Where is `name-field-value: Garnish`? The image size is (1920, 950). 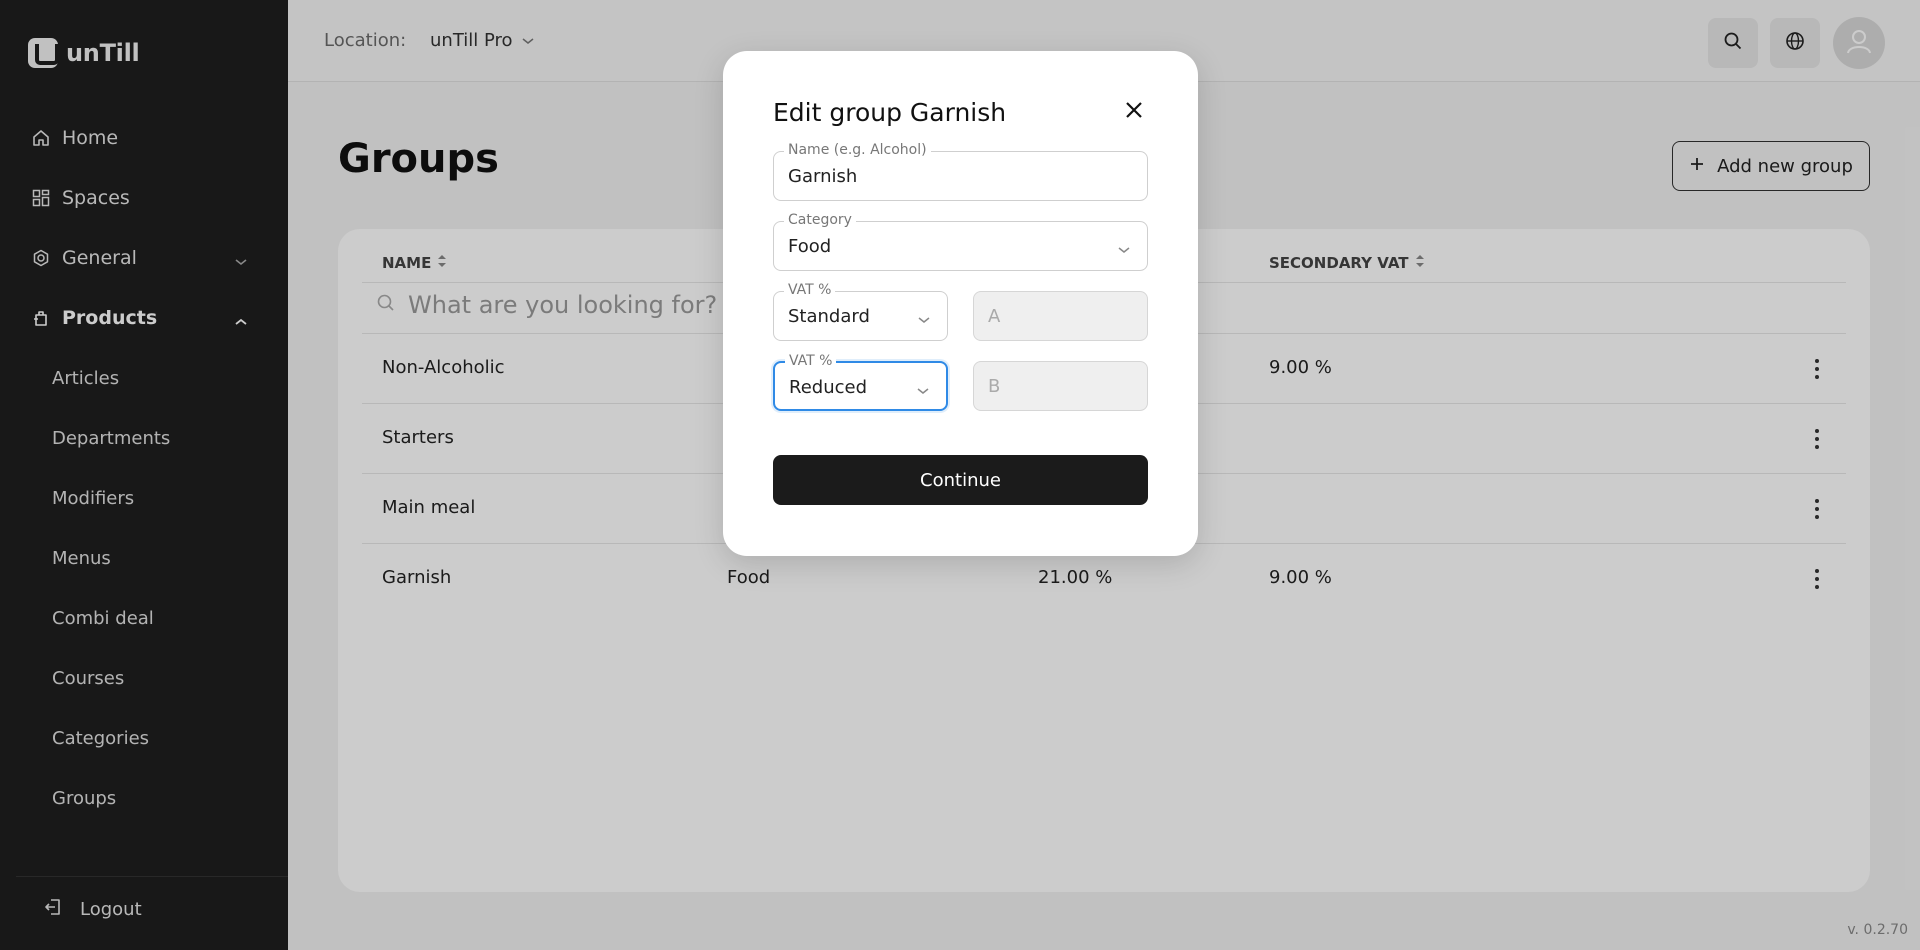
name-field-value: Garnish is located at coordinates (823, 176).